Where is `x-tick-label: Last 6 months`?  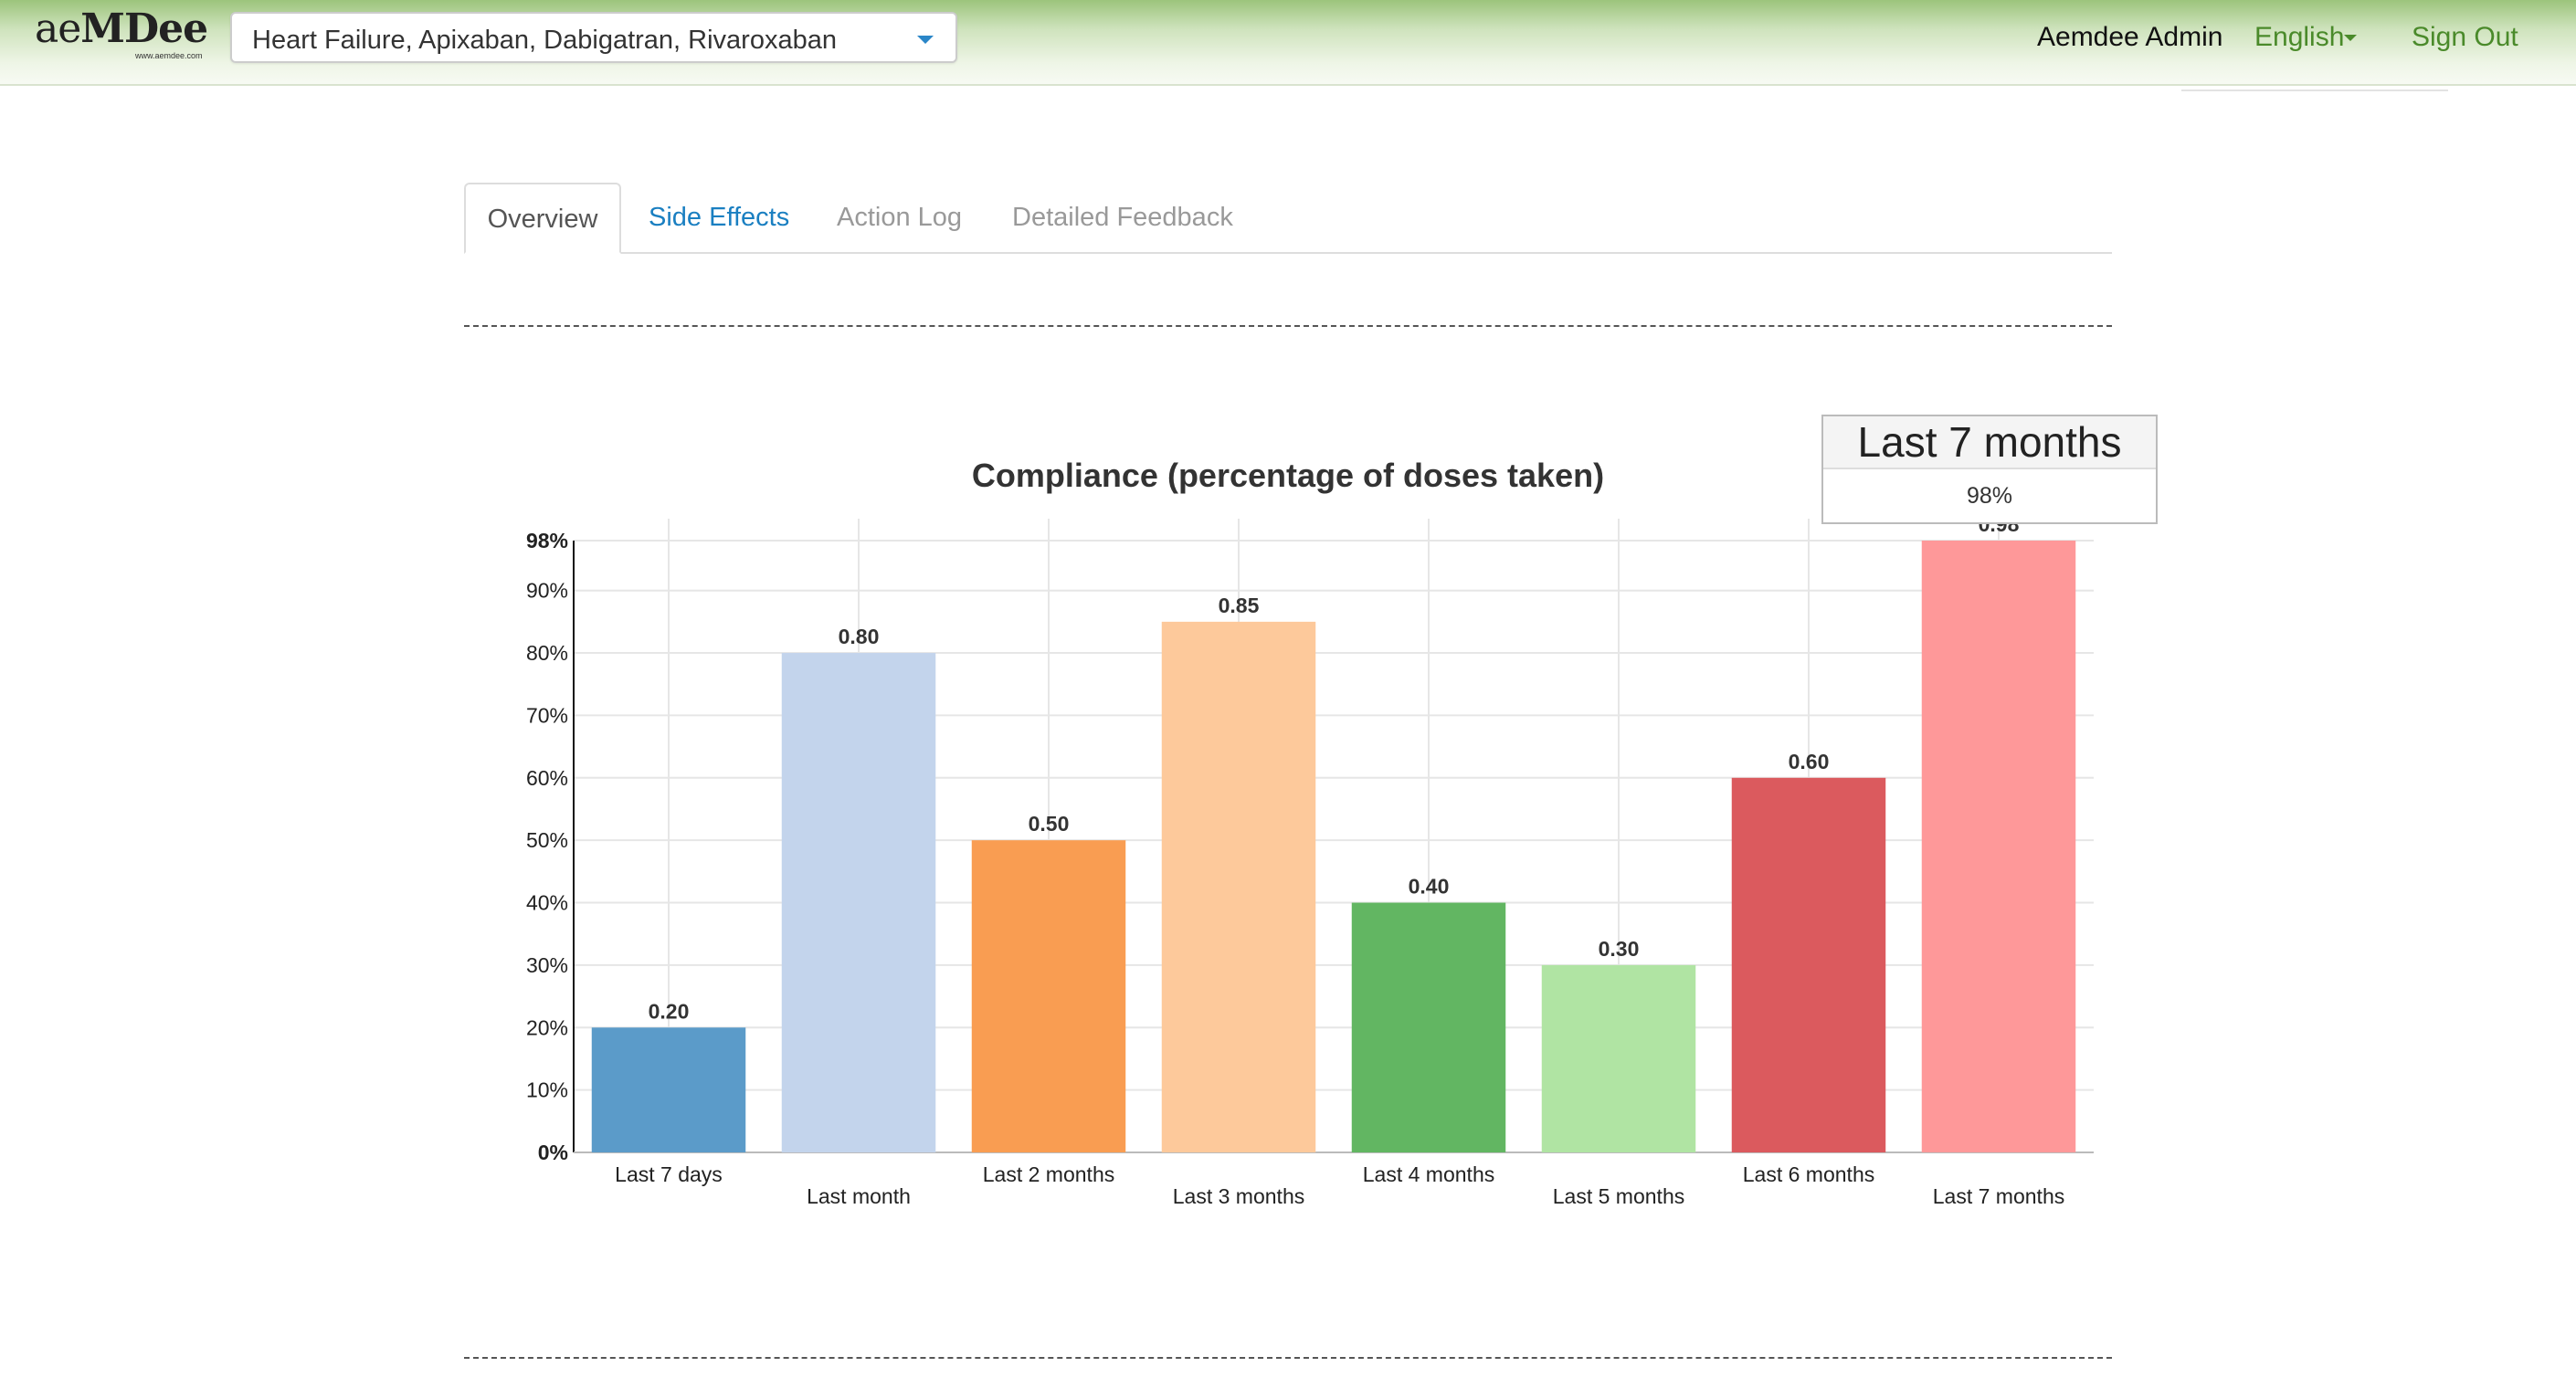 x-tick-label: Last 6 months is located at coordinates (1808, 1174).